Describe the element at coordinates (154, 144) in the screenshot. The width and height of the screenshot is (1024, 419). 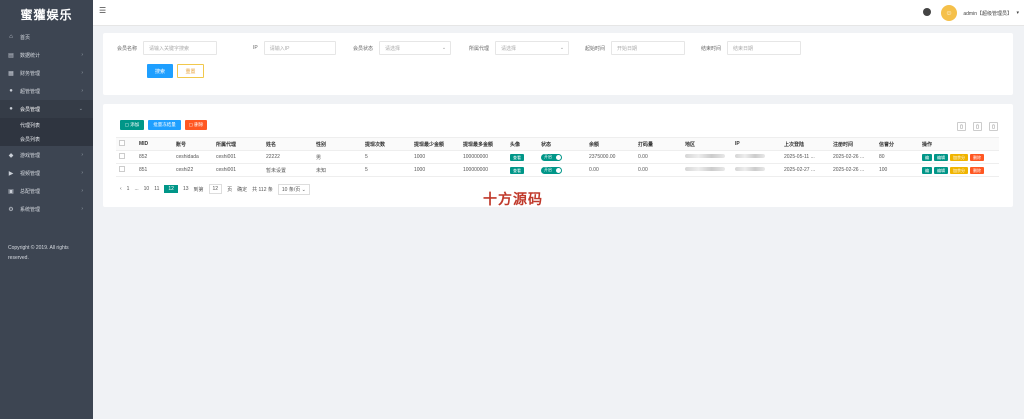
I see `column-header: MID` at that location.